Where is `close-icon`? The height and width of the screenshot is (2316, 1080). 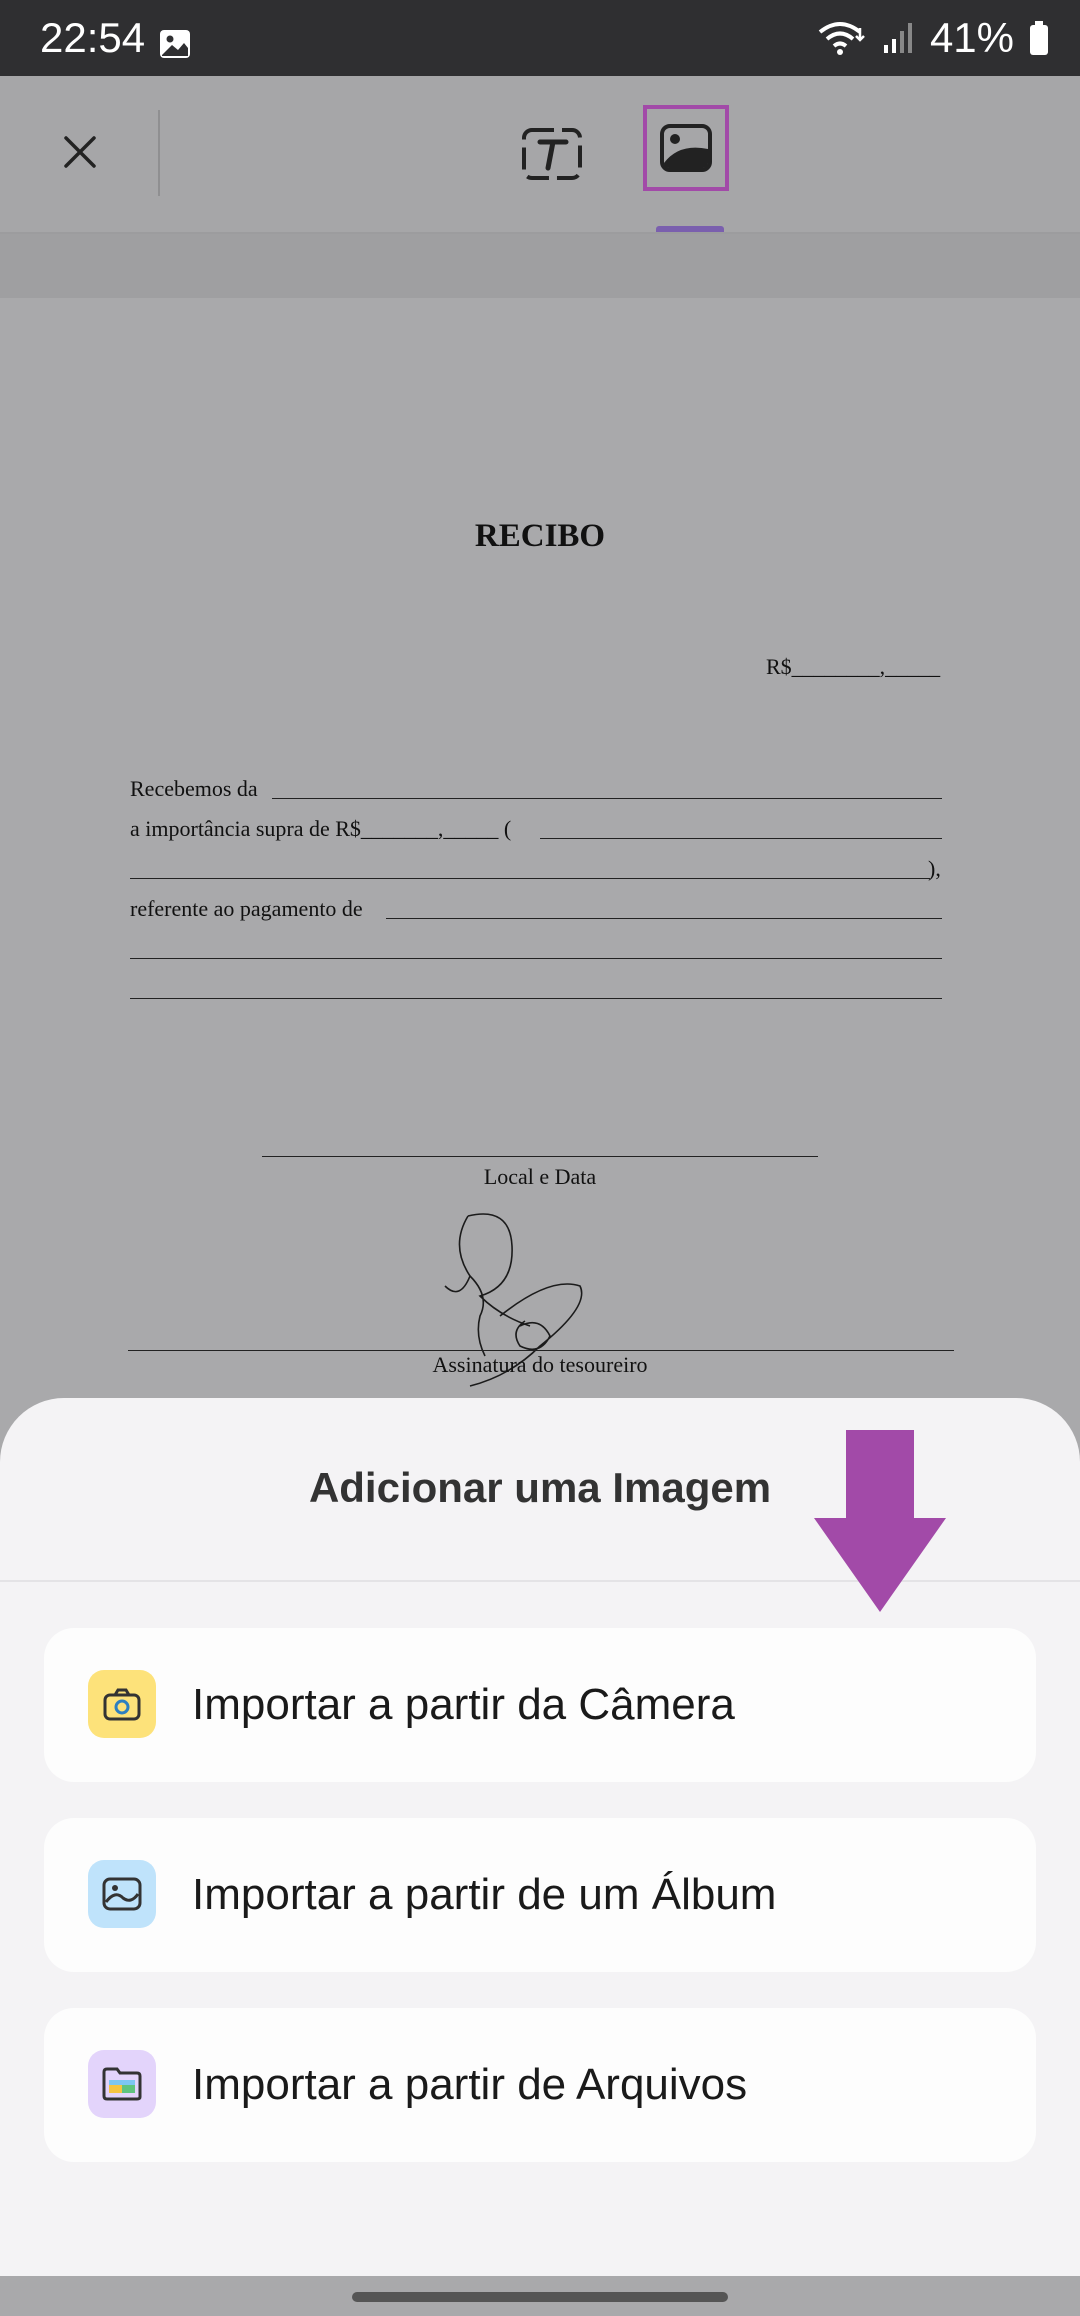
close-icon is located at coordinates (80, 152).